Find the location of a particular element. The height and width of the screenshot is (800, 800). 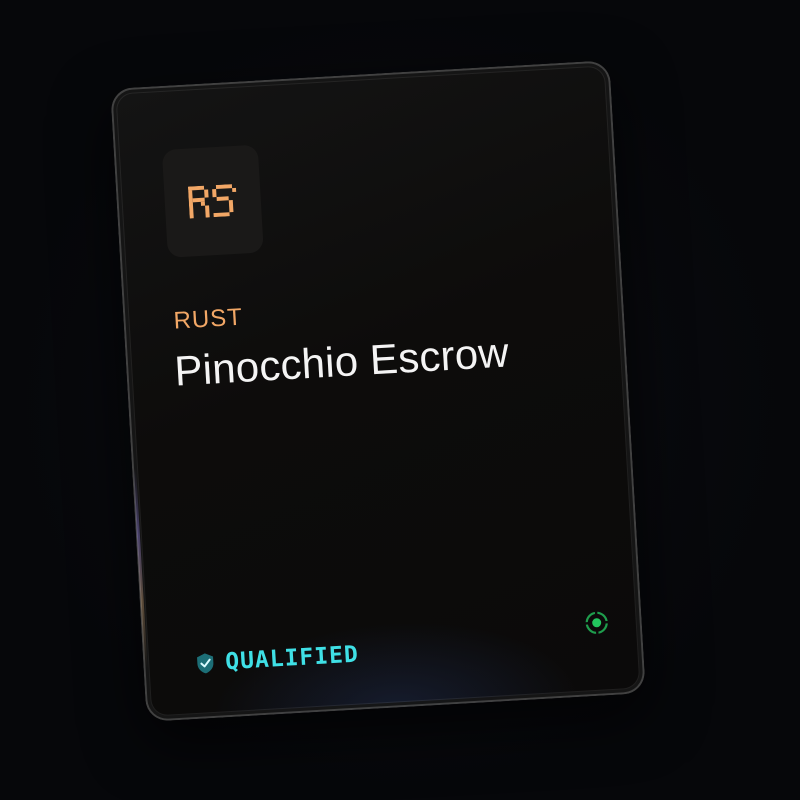

logo-tile is located at coordinates (212, 201).